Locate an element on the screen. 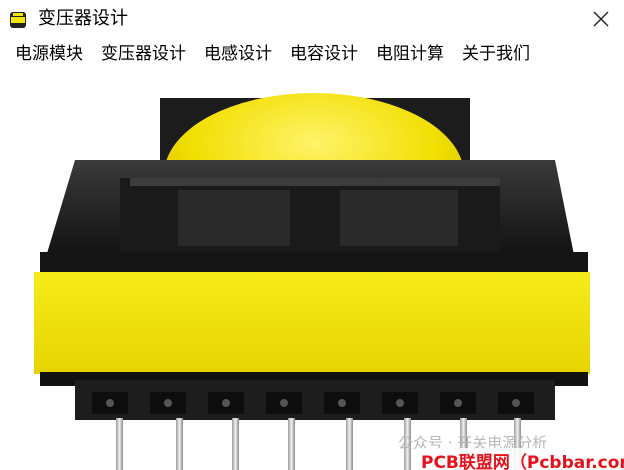 The image size is (624, 470). title-bar: 变压器设计 is located at coordinates (312, 19).